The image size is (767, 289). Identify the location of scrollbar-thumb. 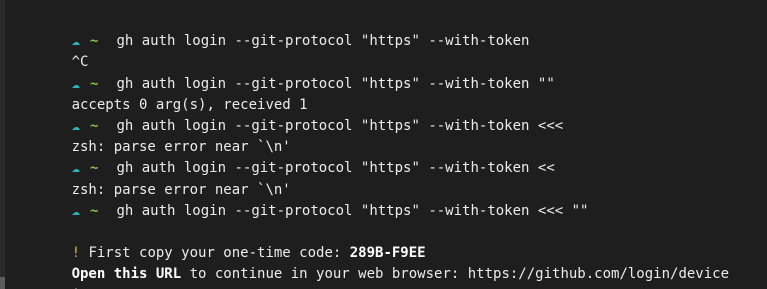
(2, 283).